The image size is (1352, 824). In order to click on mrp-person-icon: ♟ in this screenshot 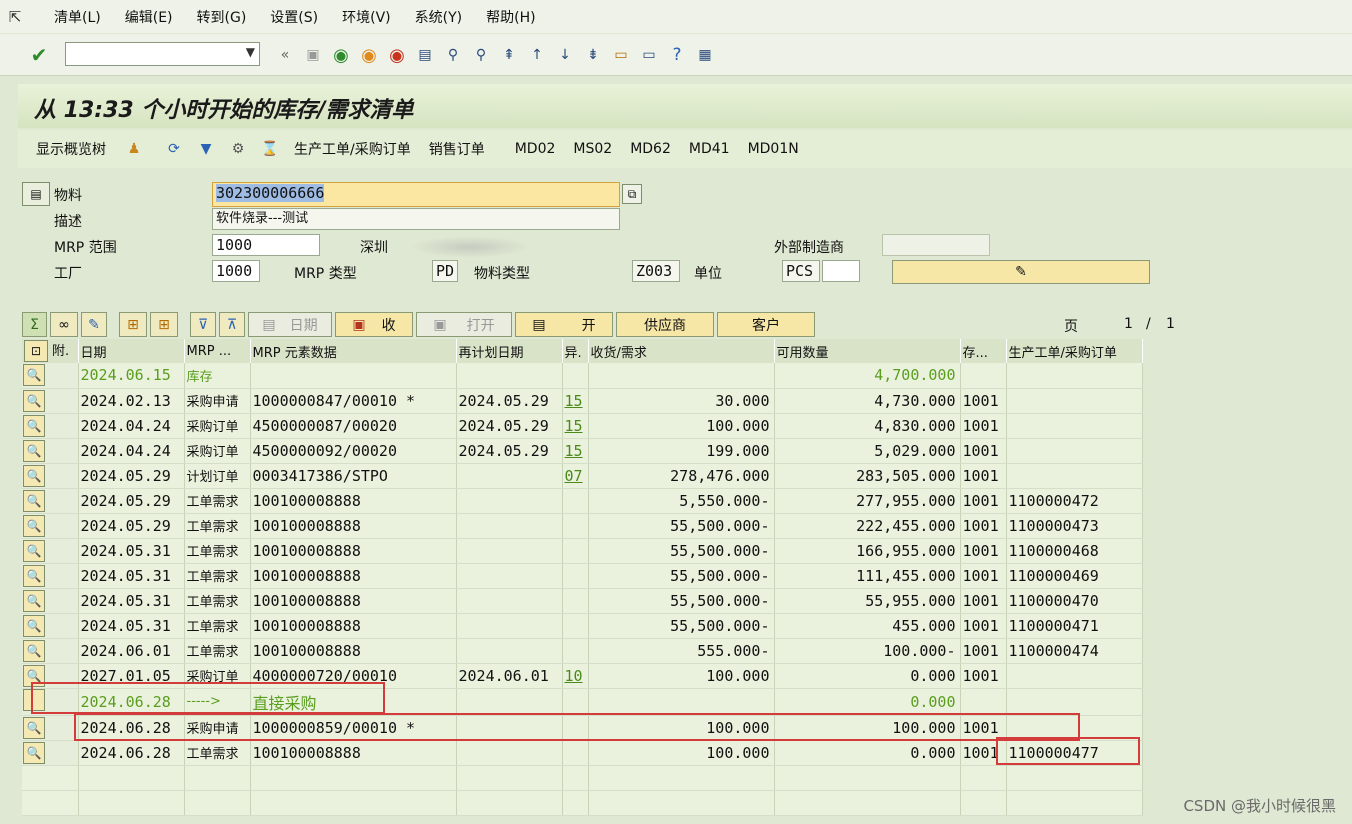, I will do `click(134, 149)`.